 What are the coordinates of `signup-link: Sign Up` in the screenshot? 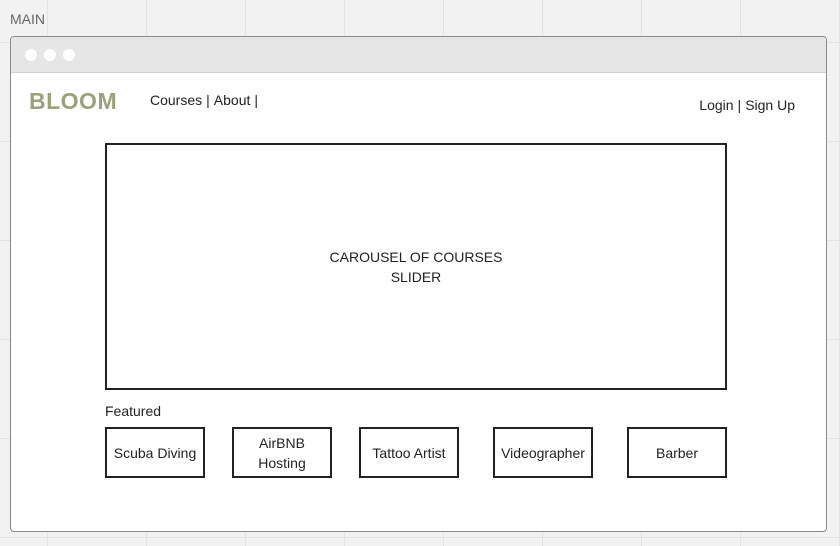 It's located at (770, 105).